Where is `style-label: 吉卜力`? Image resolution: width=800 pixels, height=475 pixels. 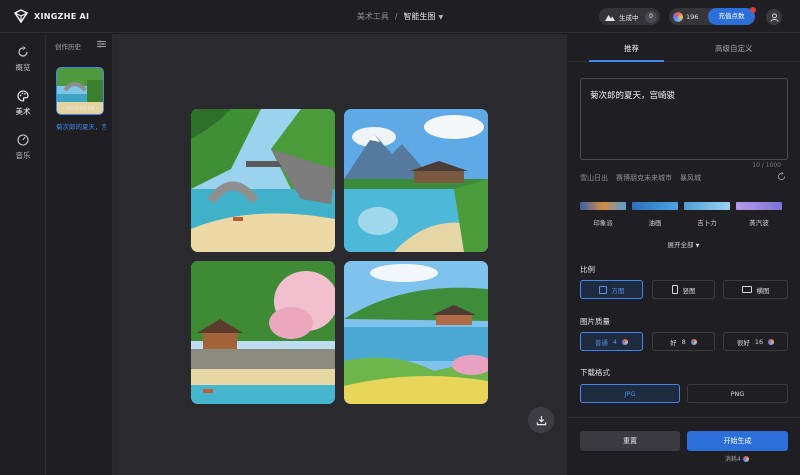
style-label: 吉卜力 is located at coordinates (707, 223).